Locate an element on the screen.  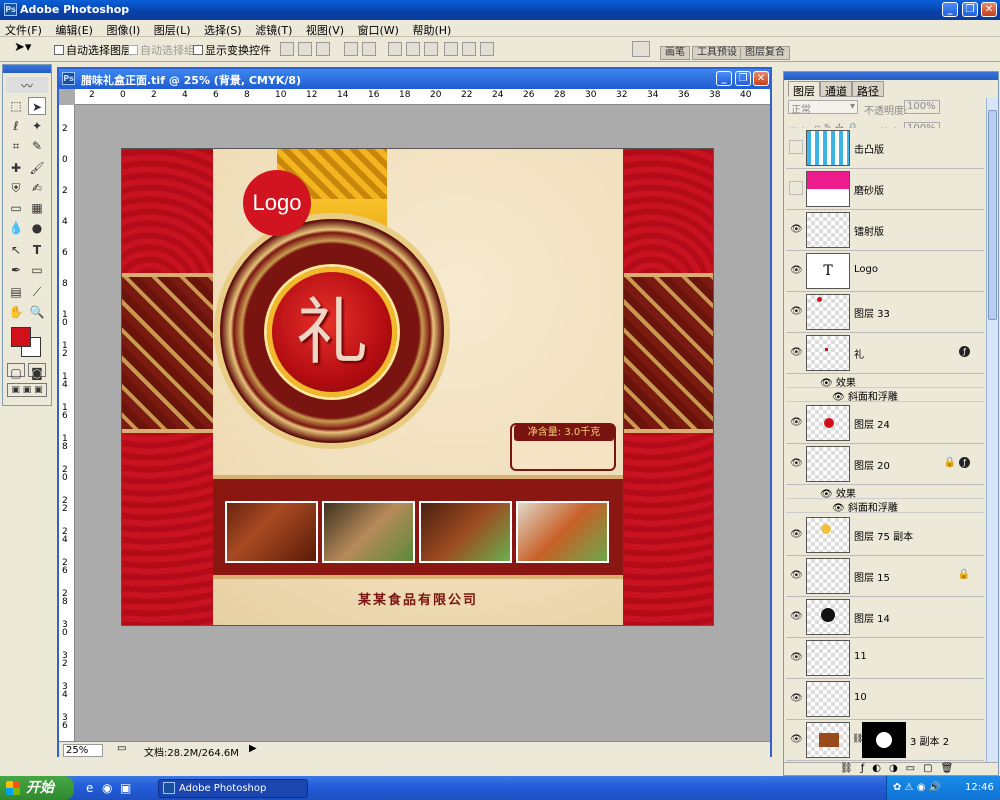
layer-row: 👁 图层 15 🔒 is located at coordinates (885, 576).